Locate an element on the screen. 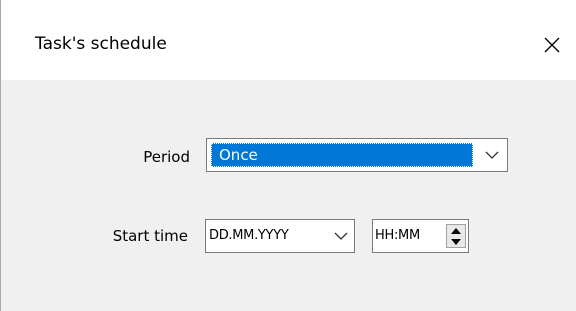 The image size is (576, 311). period-select: Once is located at coordinates (357, 155).